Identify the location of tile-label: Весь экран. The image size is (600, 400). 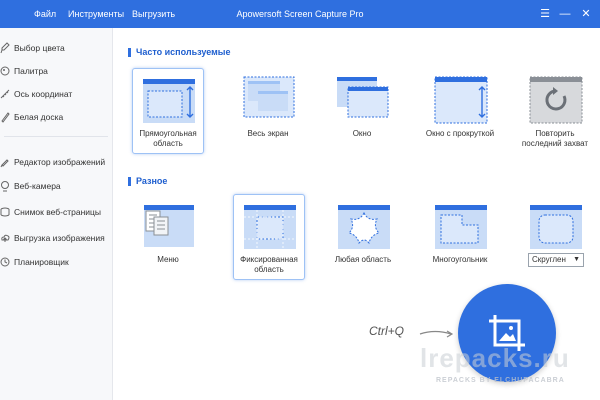
(268, 133).